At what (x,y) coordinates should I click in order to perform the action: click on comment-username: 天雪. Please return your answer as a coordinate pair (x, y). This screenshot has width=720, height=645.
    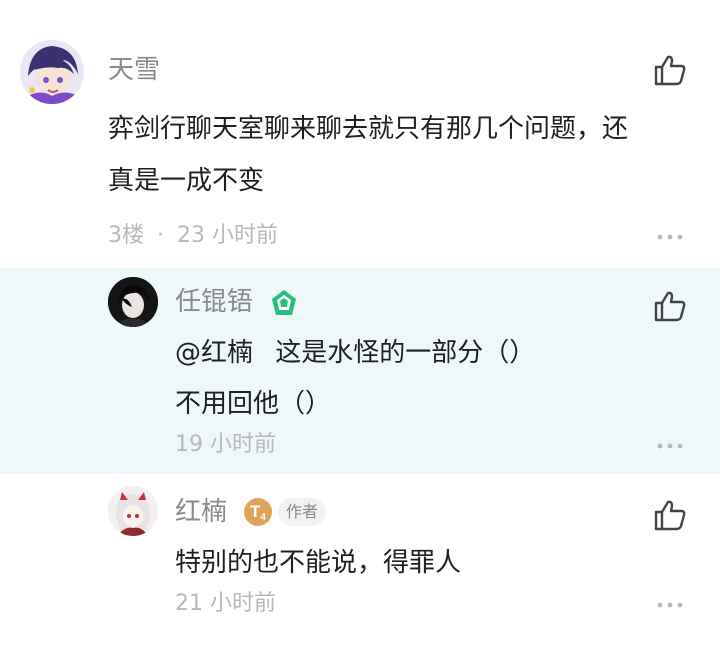
    Looking at the image, I should click on (134, 70).